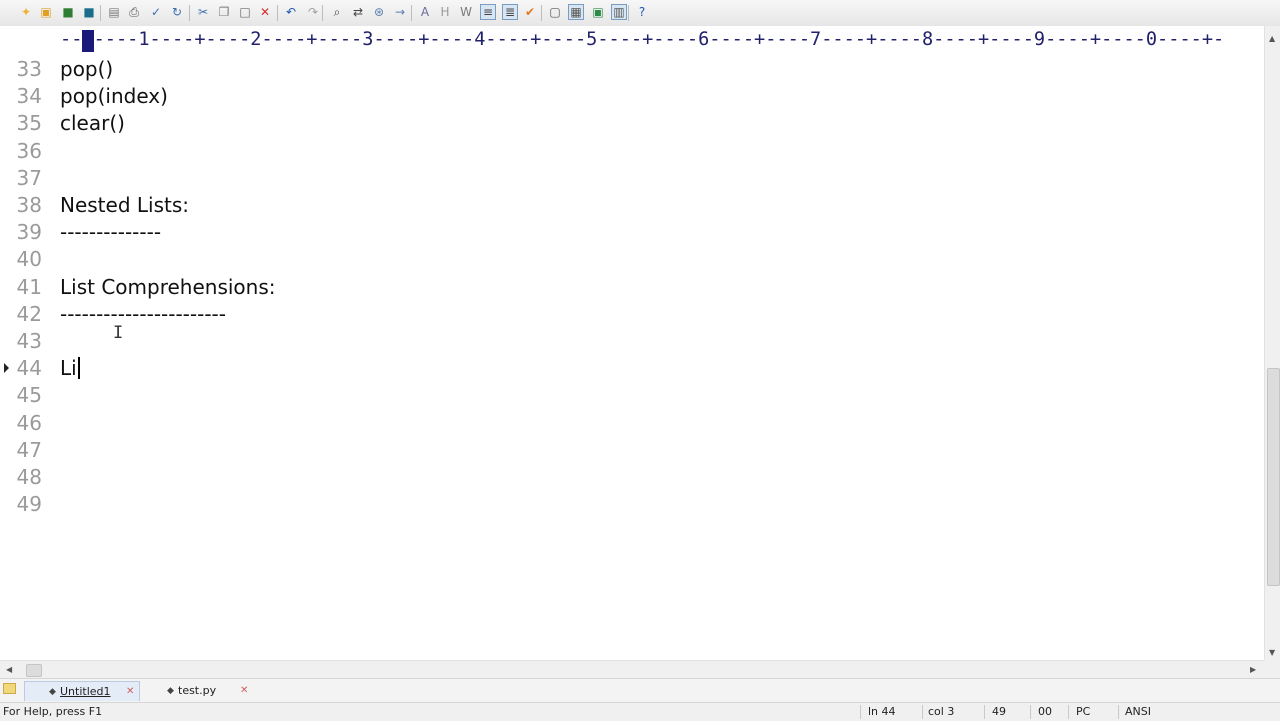 Image resolution: width=1280 pixels, height=721 pixels. I want to click on redo-icon: ↷, so click(313, 12).